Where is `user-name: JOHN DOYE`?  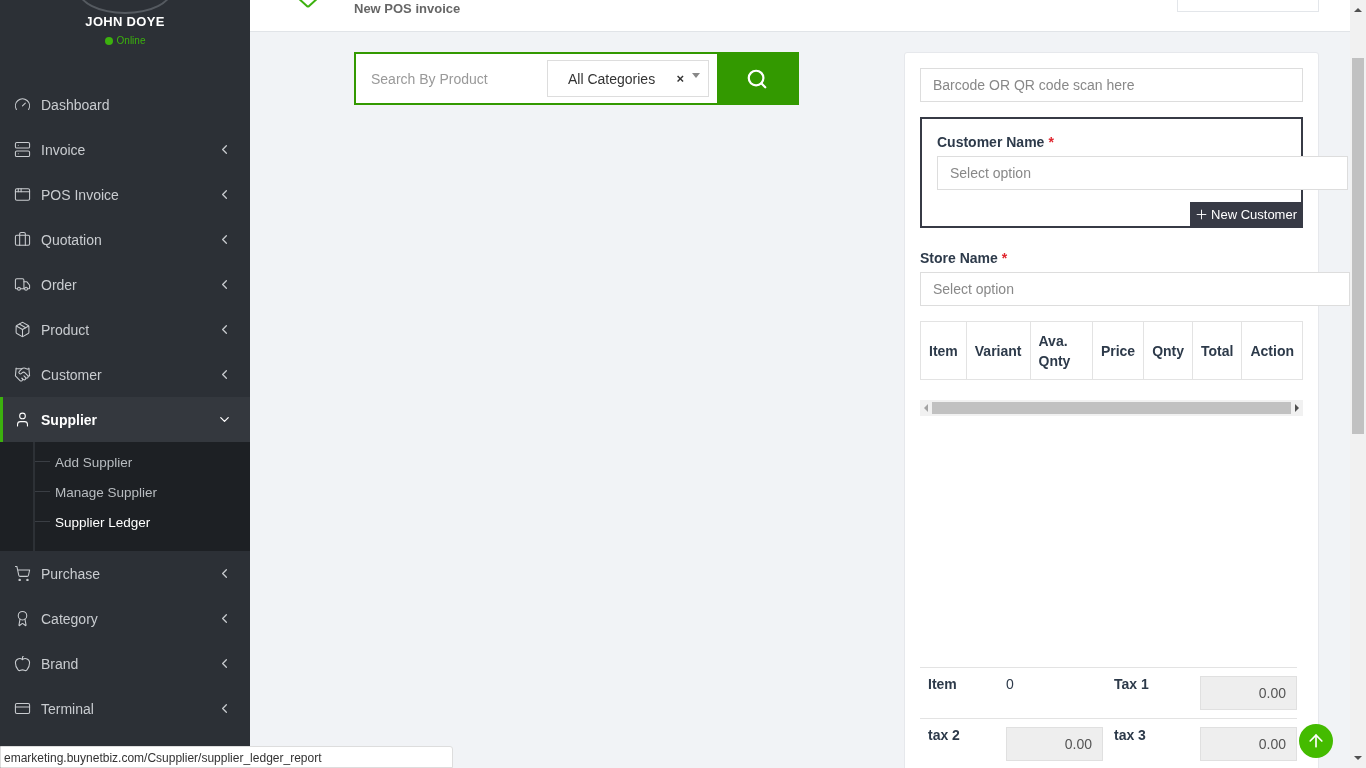 user-name: JOHN DOYE is located at coordinates (125, 21).